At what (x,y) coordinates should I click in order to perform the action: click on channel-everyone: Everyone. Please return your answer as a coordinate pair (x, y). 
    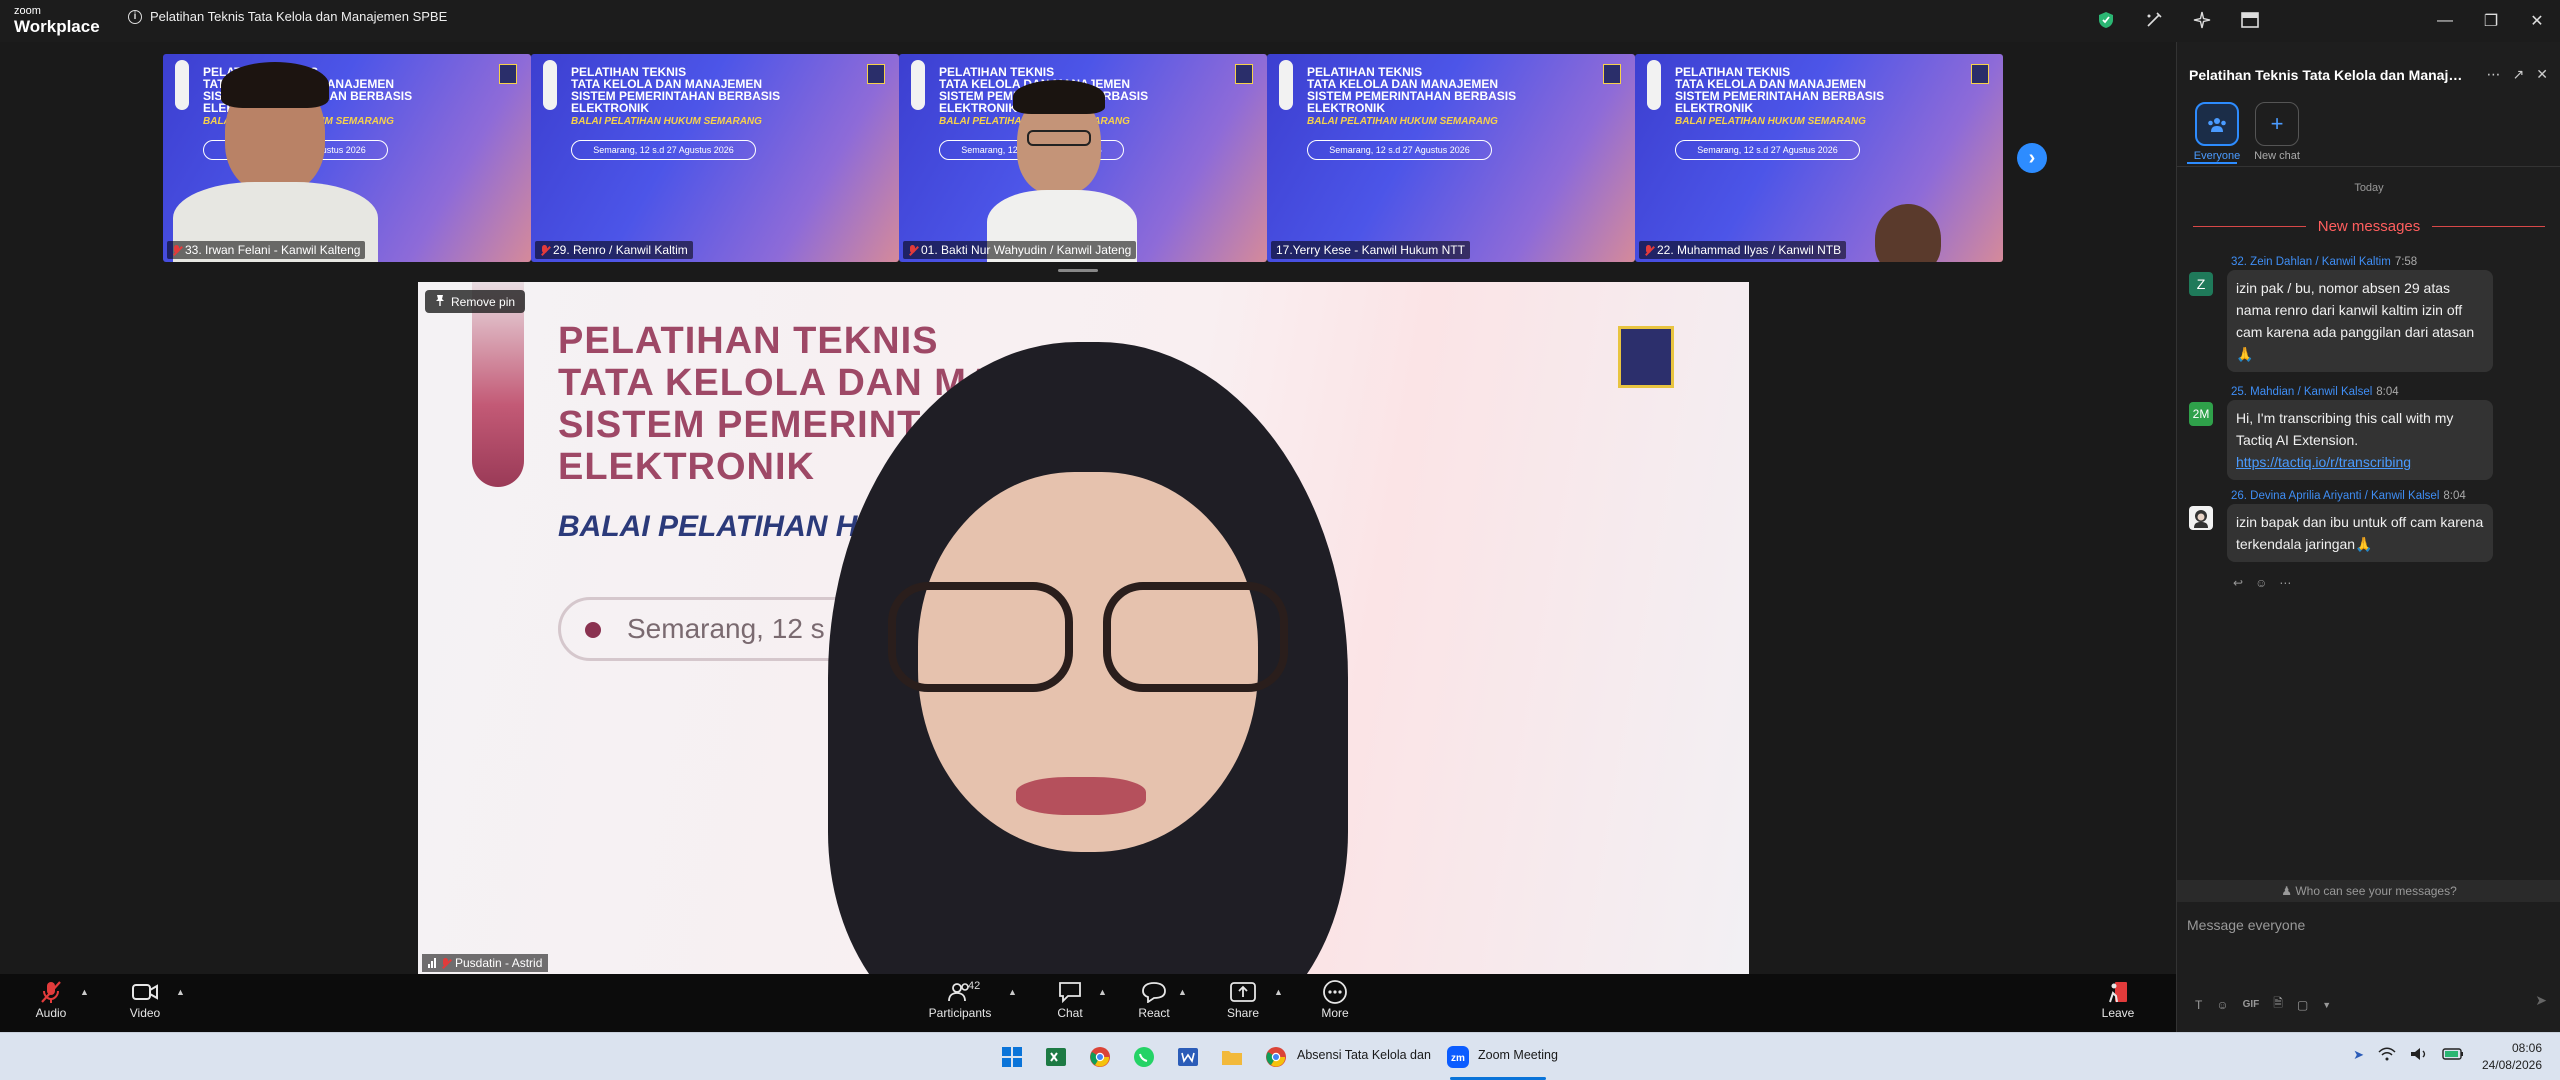
    Looking at the image, I should click on (2217, 132).